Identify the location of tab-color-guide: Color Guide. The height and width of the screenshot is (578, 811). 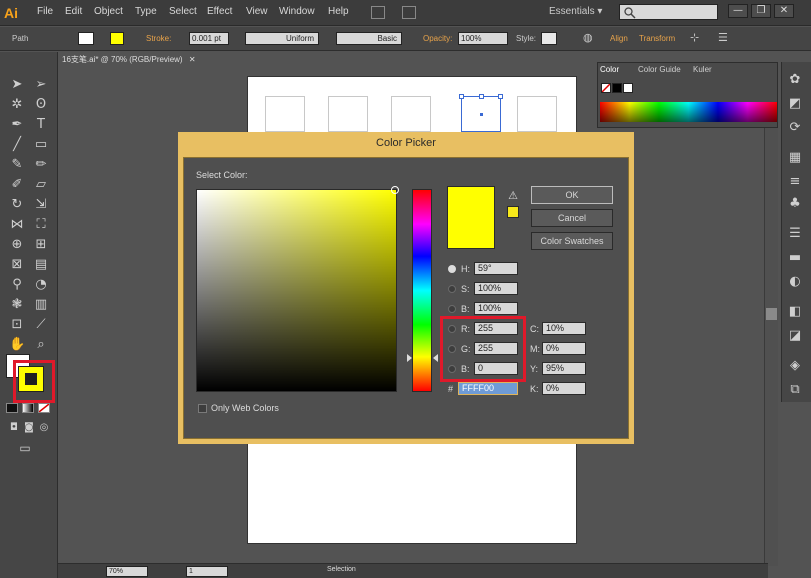
(659, 69).